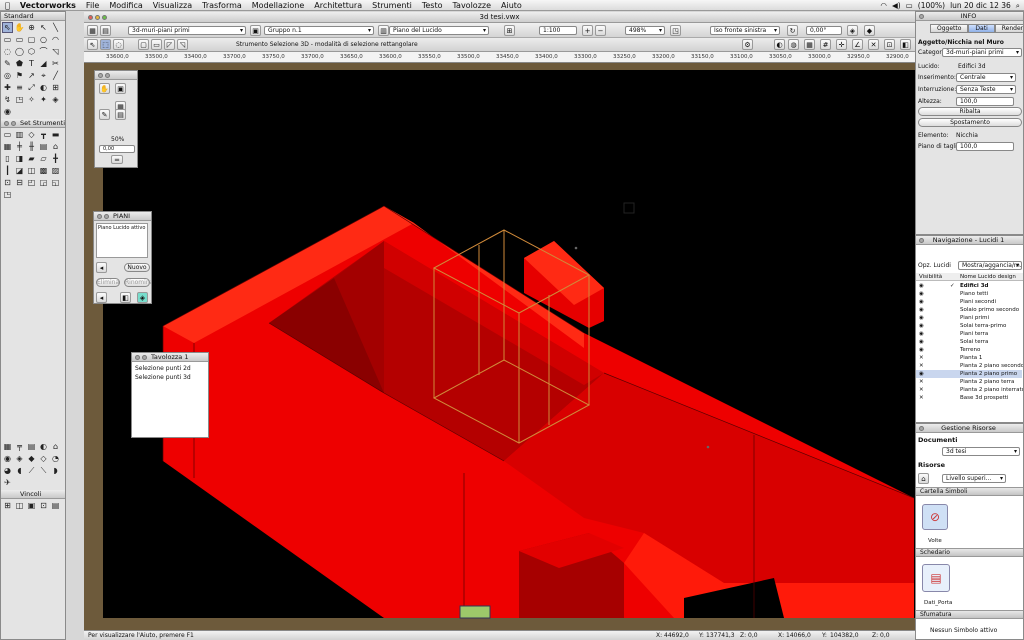  What do you see at coordinates (101, 267) in the screenshot?
I see `prev-icon: ◂` at bounding box center [101, 267].